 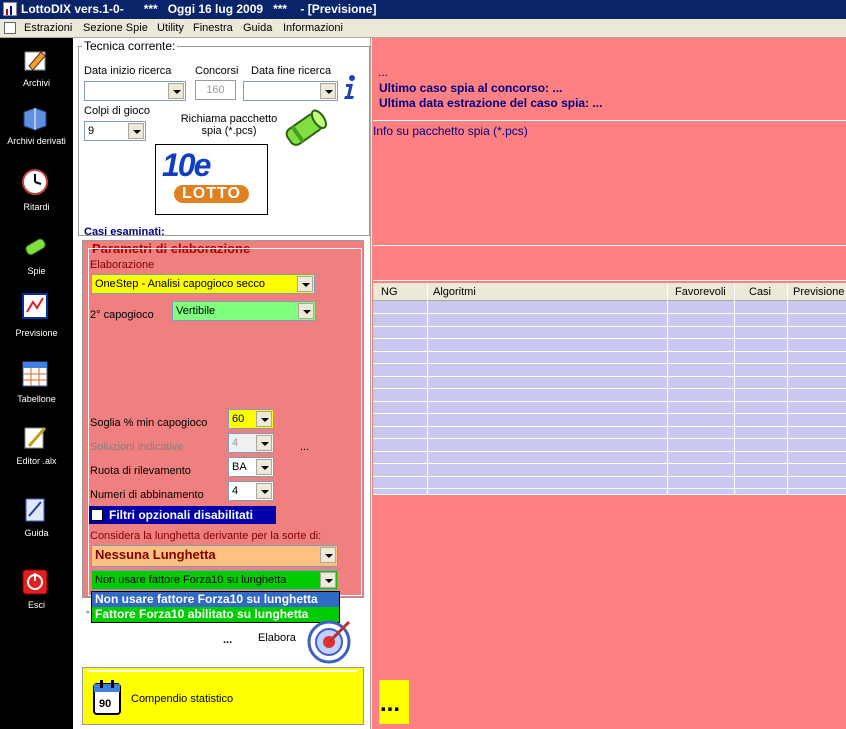 What do you see at coordinates (170, 28) in the screenshot?
I see `menu-utility: Utility` at bounding box center [170, 28].